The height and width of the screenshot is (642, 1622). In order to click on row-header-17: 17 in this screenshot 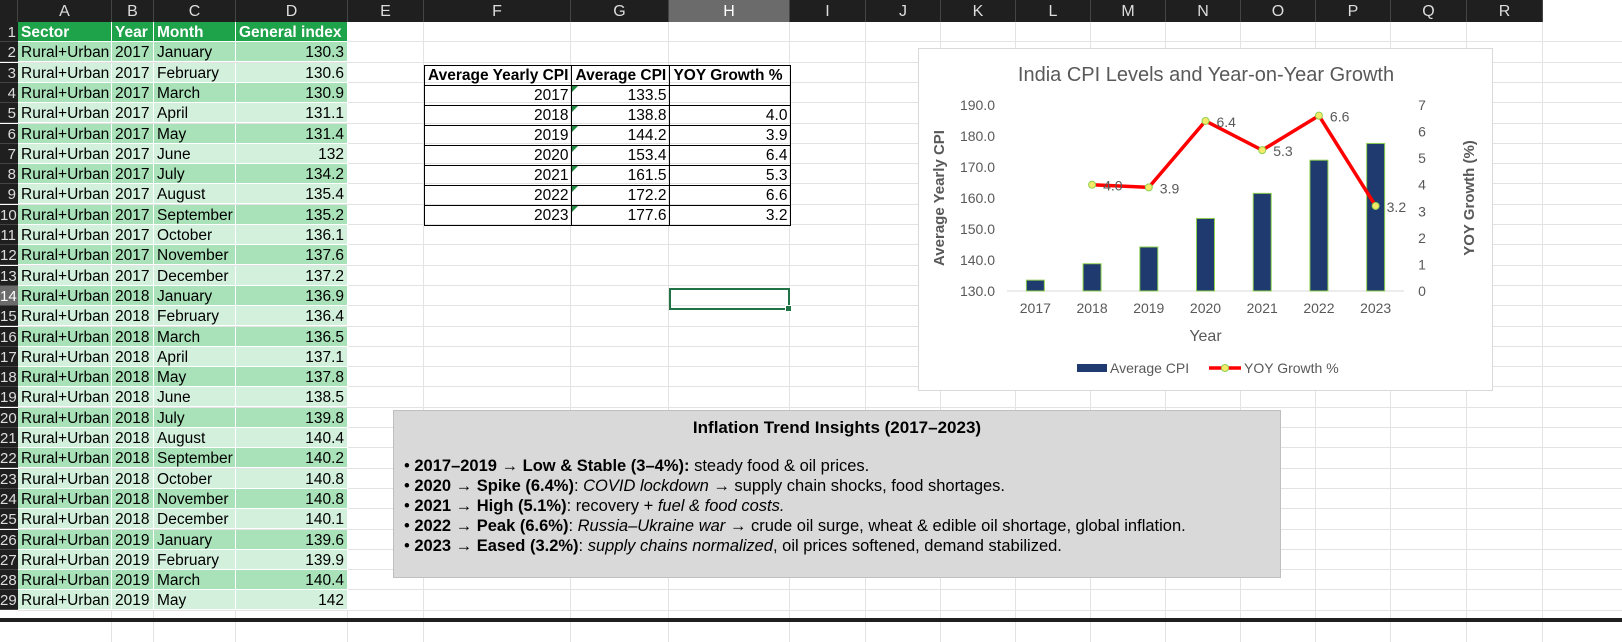, I will do `click(9, 356)`.